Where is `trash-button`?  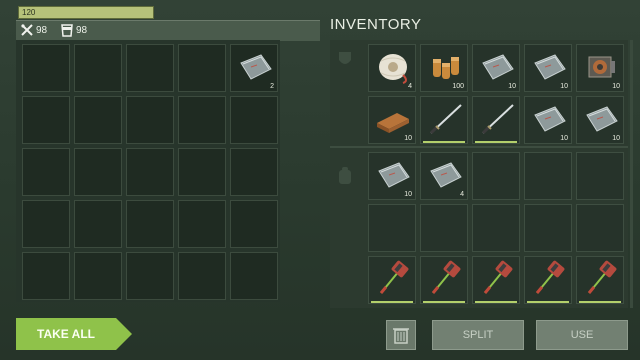
trash-button is located at coordinates (401, 335).